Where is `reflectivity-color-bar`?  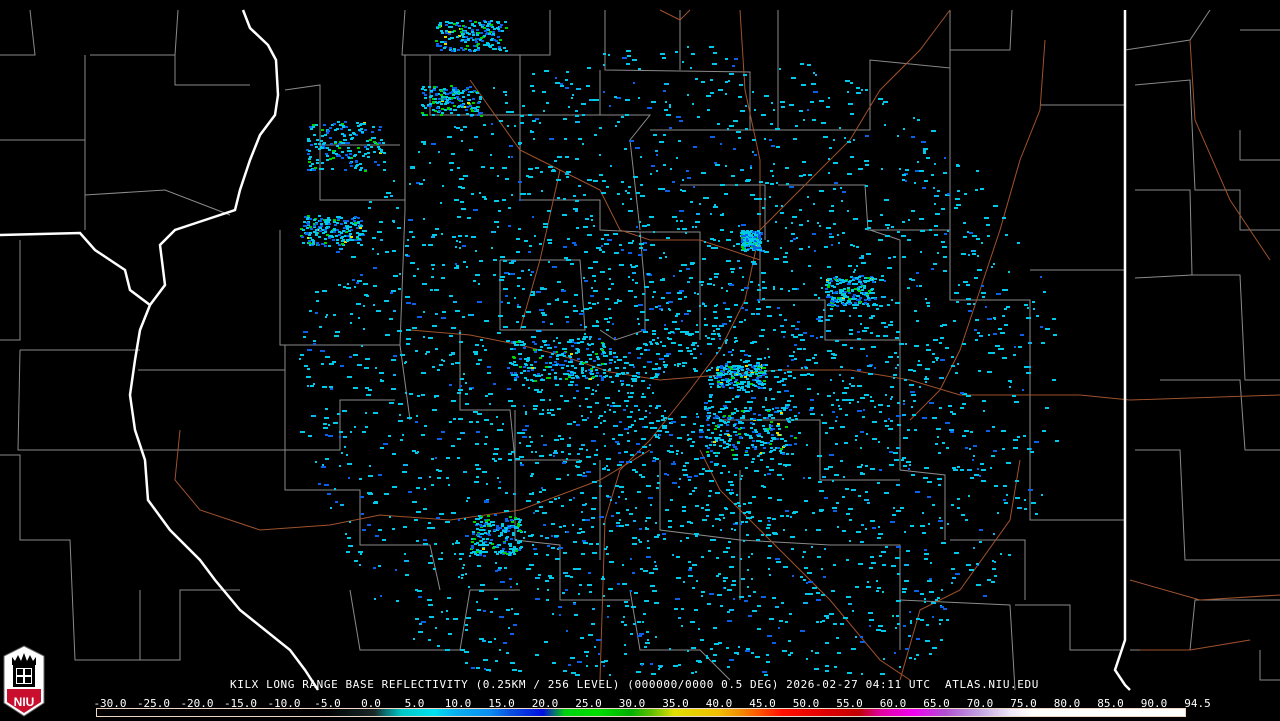 reflectivity-color-bar is located at coordinates (641, 712).